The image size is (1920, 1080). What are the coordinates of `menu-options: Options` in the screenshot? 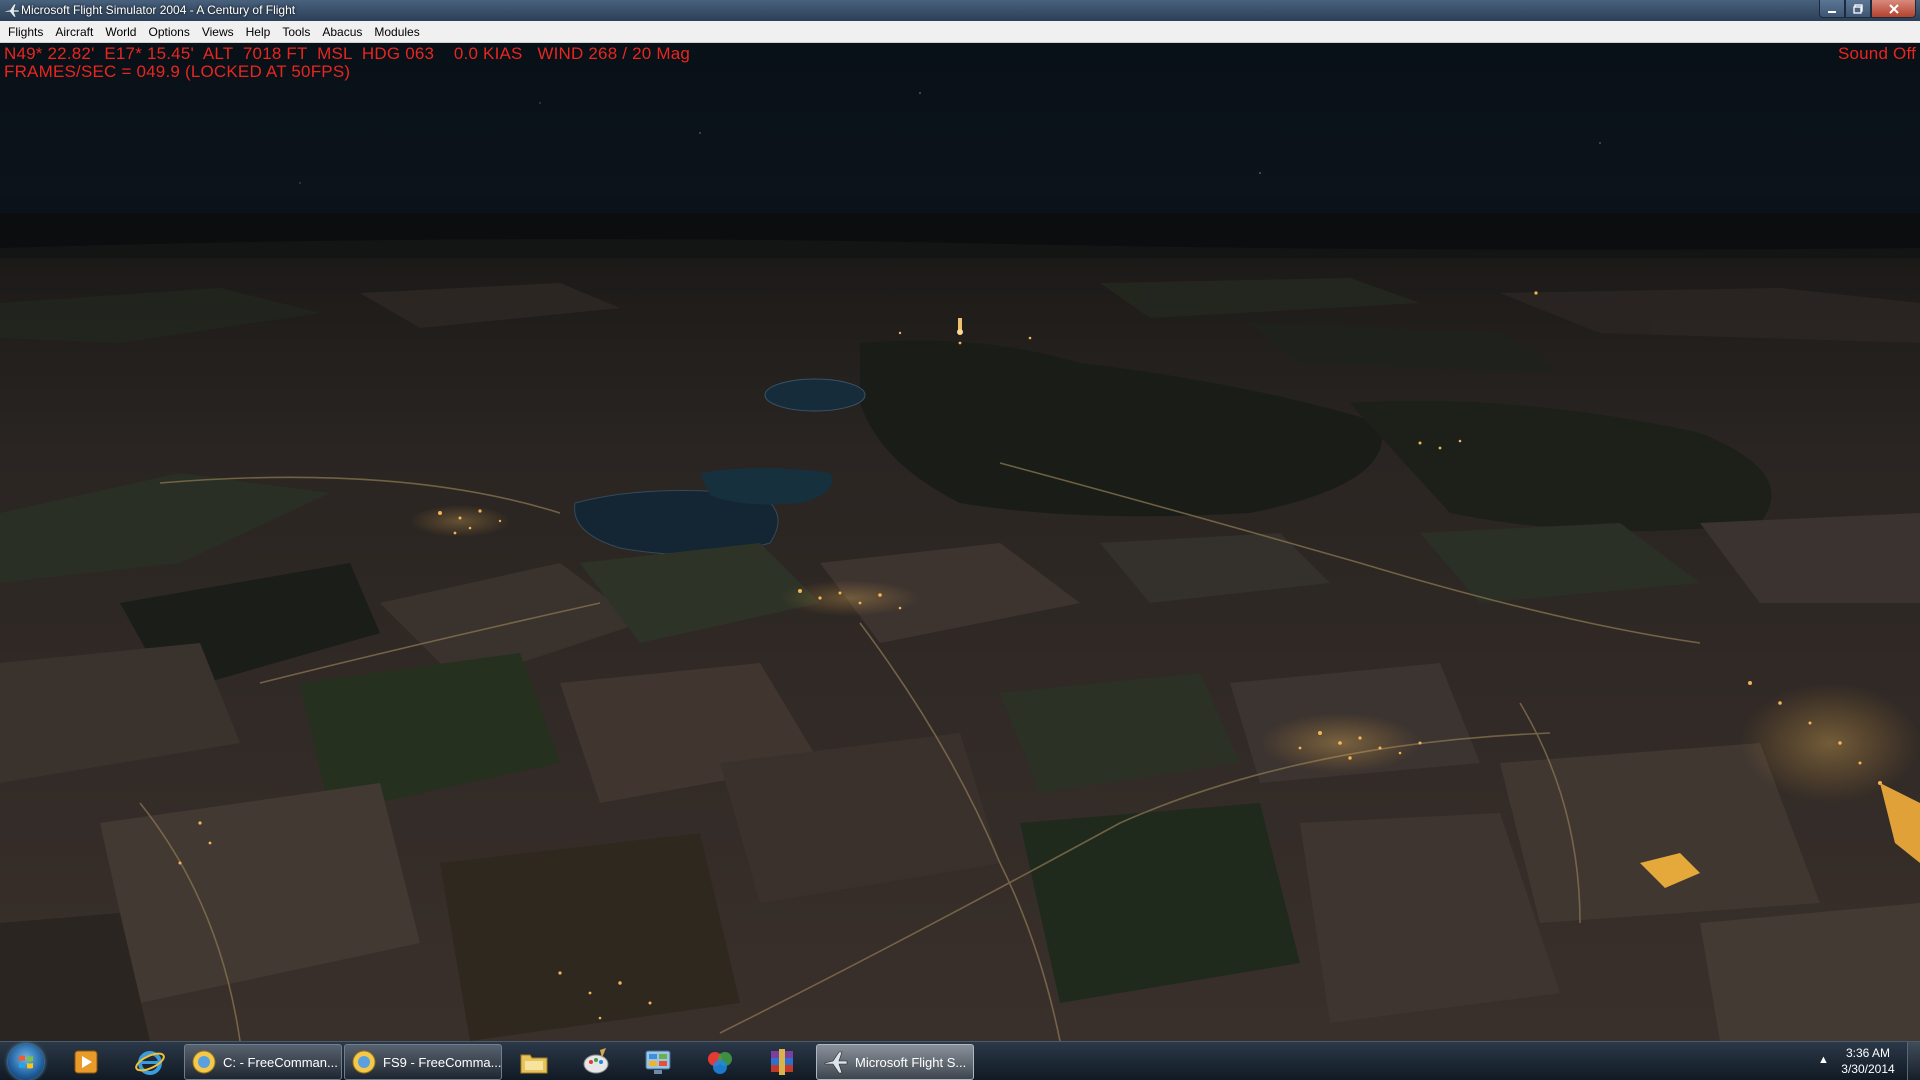 It's located at (168, 32).